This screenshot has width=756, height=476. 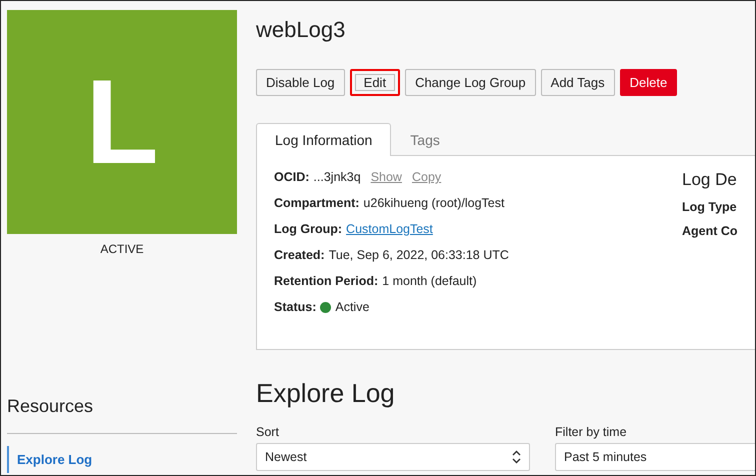 I want to click on field-value: 1 month (default), so click(x=429, y=281).